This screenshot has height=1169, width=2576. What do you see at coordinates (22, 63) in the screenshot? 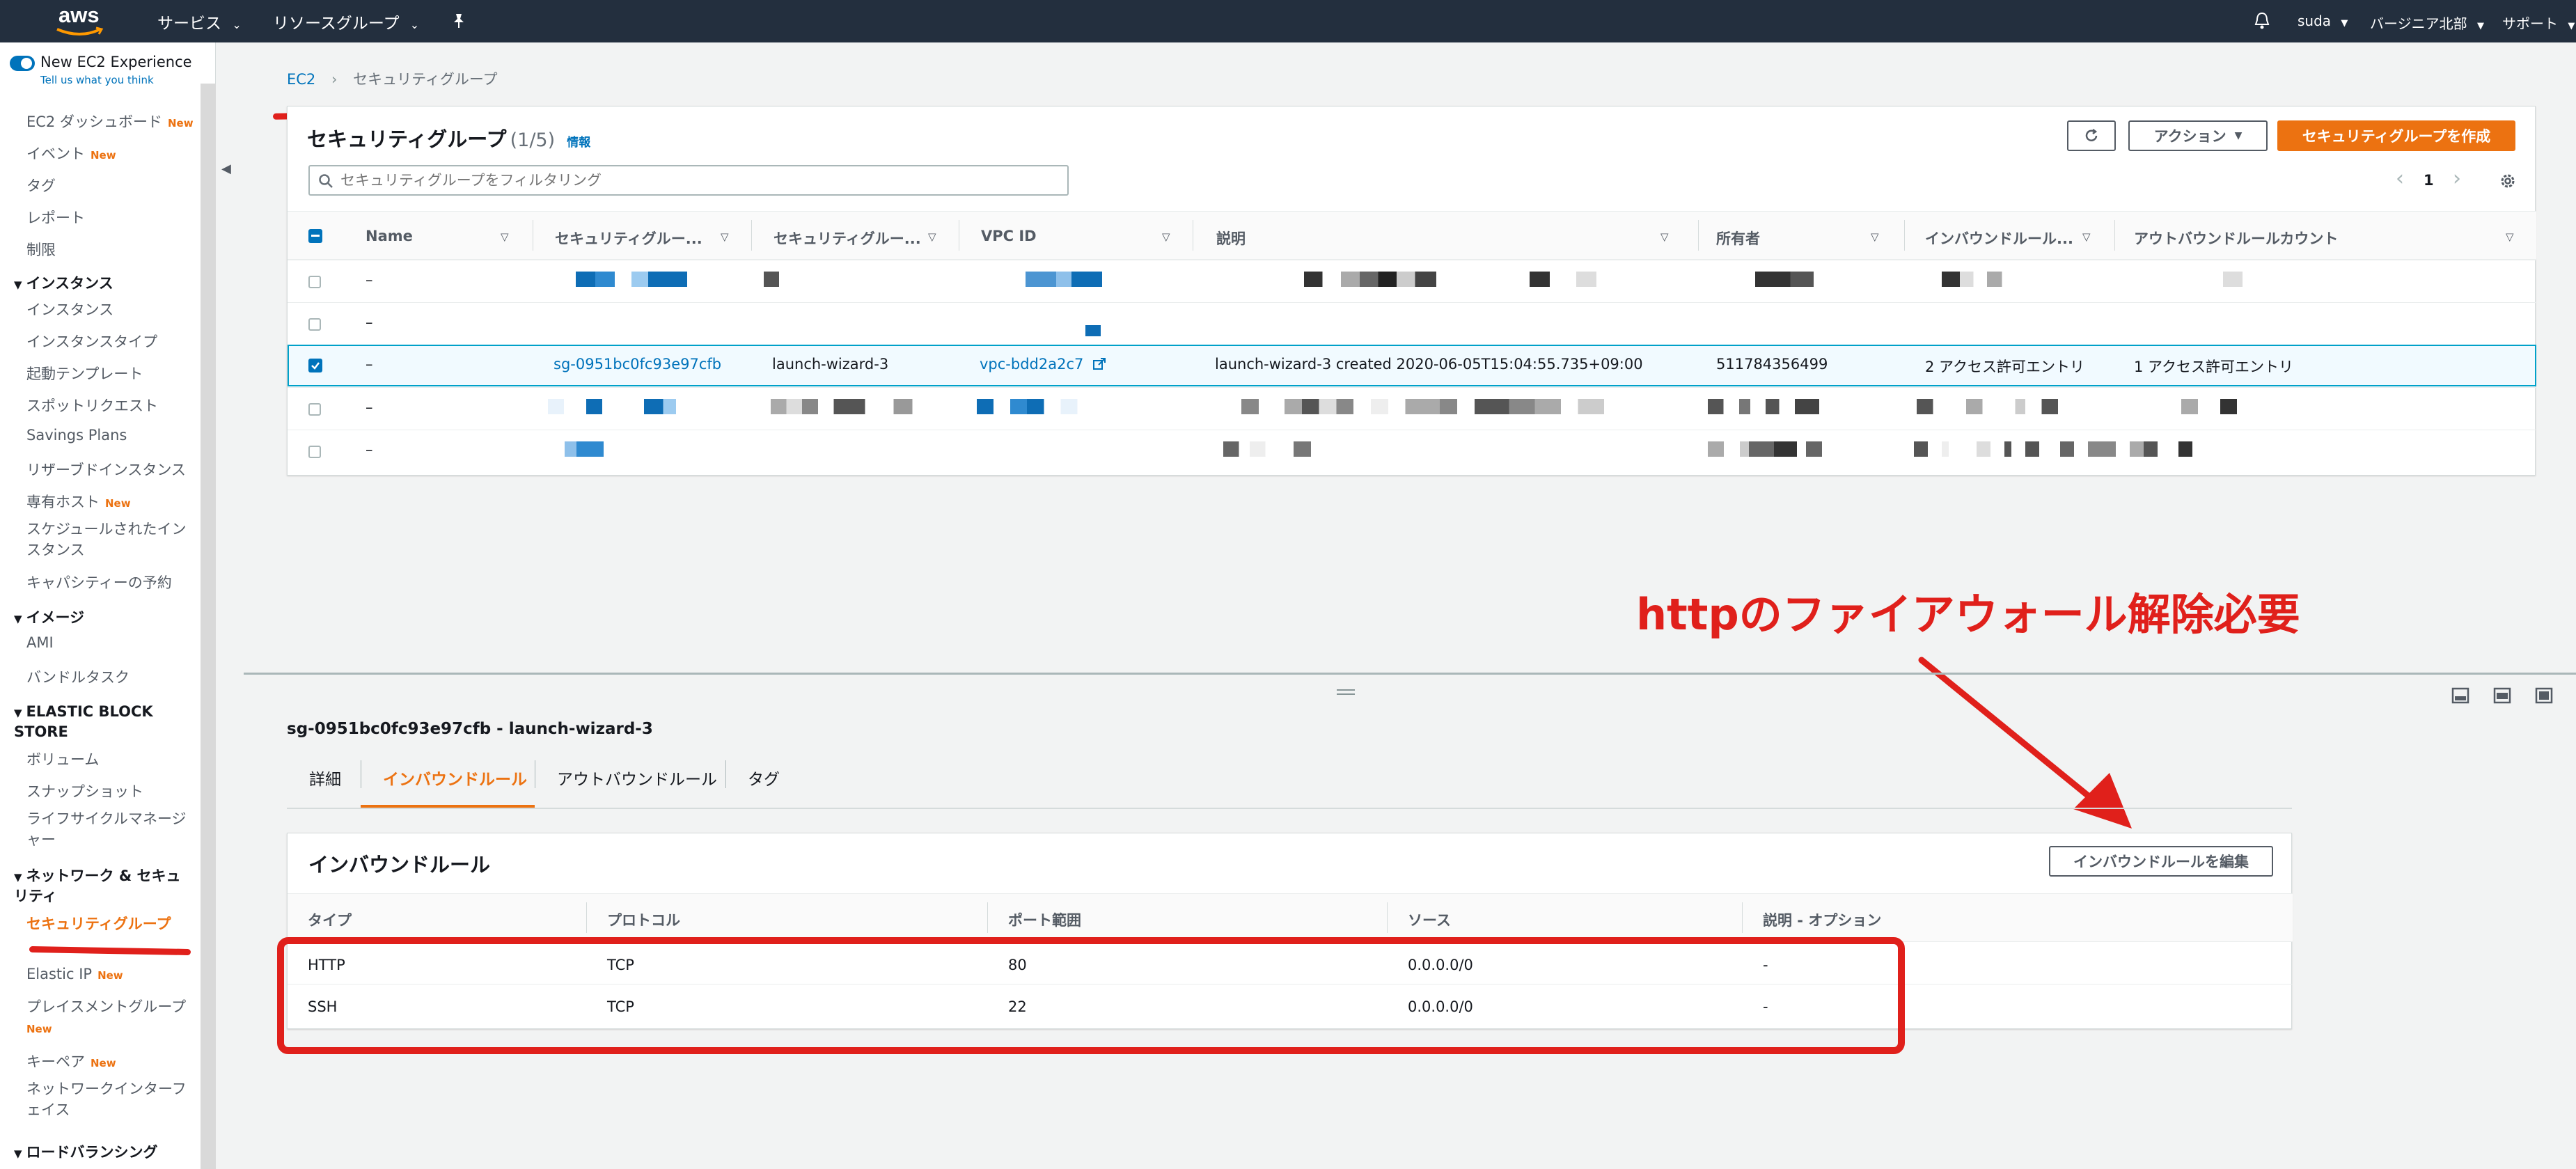
I see `new-ec2-experience-toggle` at bounding box center [22, 63].